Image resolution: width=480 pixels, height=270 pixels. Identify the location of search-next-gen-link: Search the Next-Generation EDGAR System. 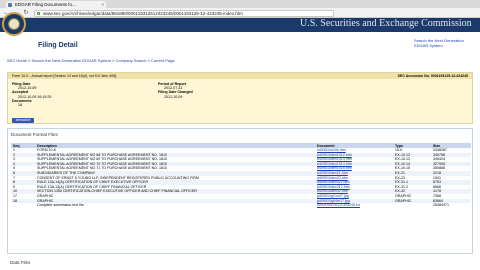
(445, 43).